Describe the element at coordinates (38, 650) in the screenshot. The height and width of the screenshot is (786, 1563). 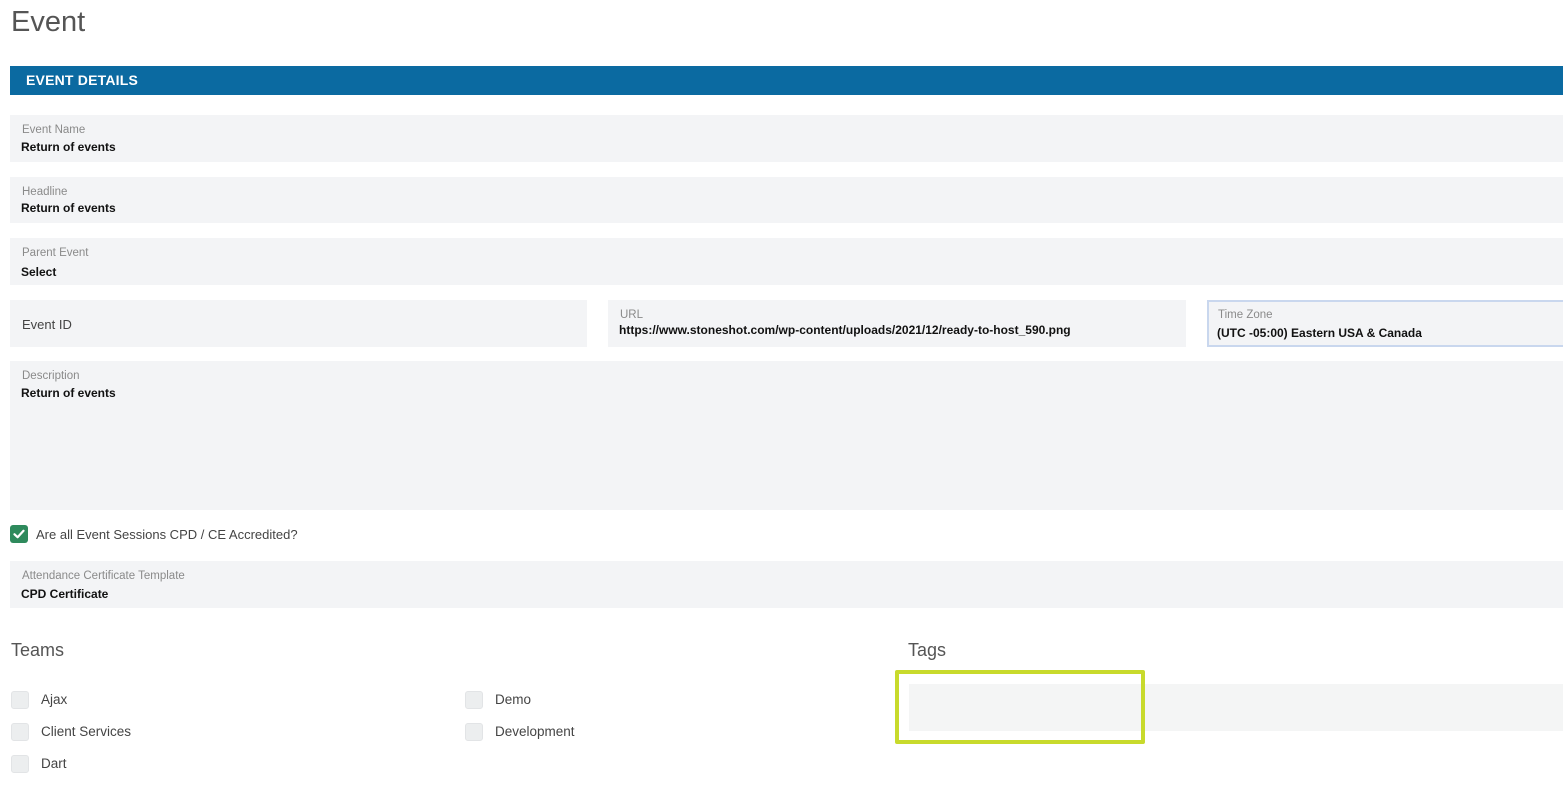
I see `teams-heading: Teams` at that location.